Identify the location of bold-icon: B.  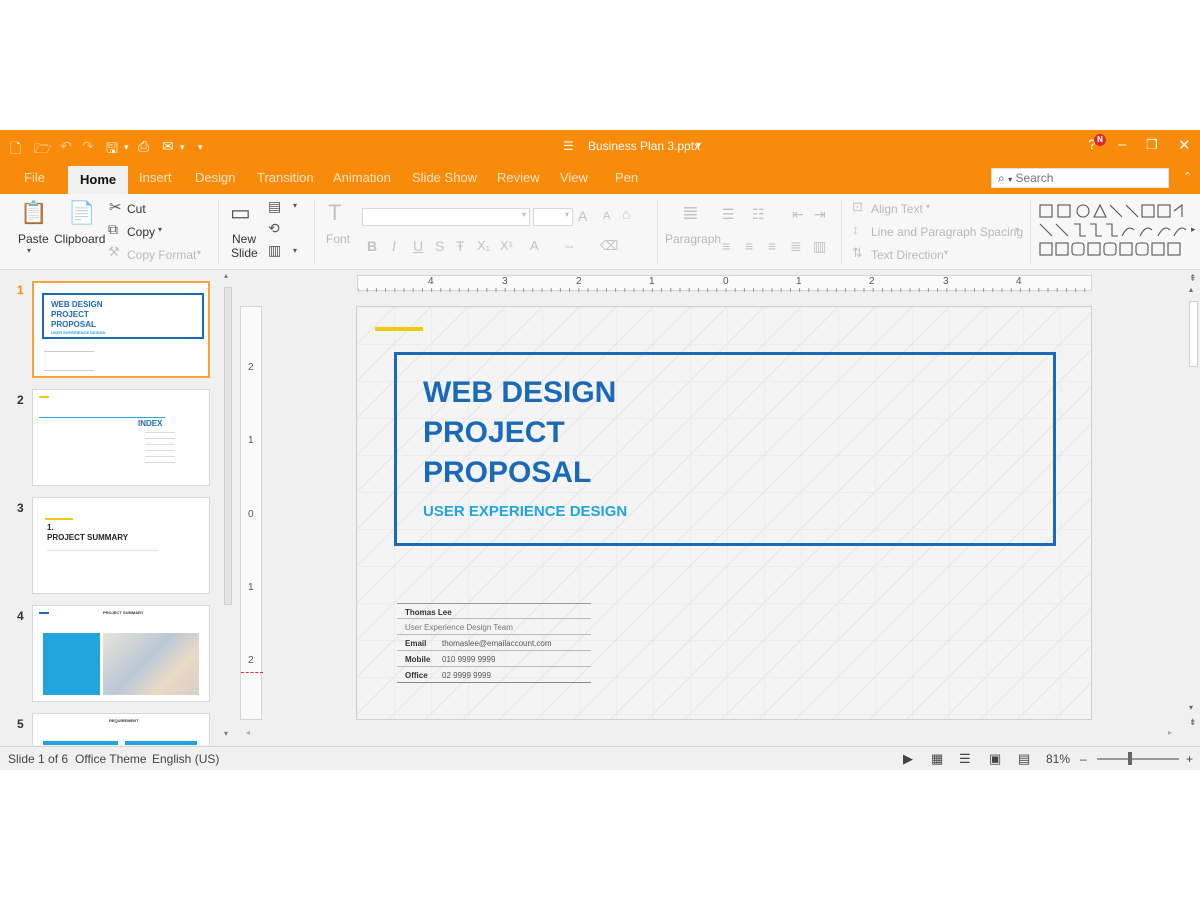
(372, 246).